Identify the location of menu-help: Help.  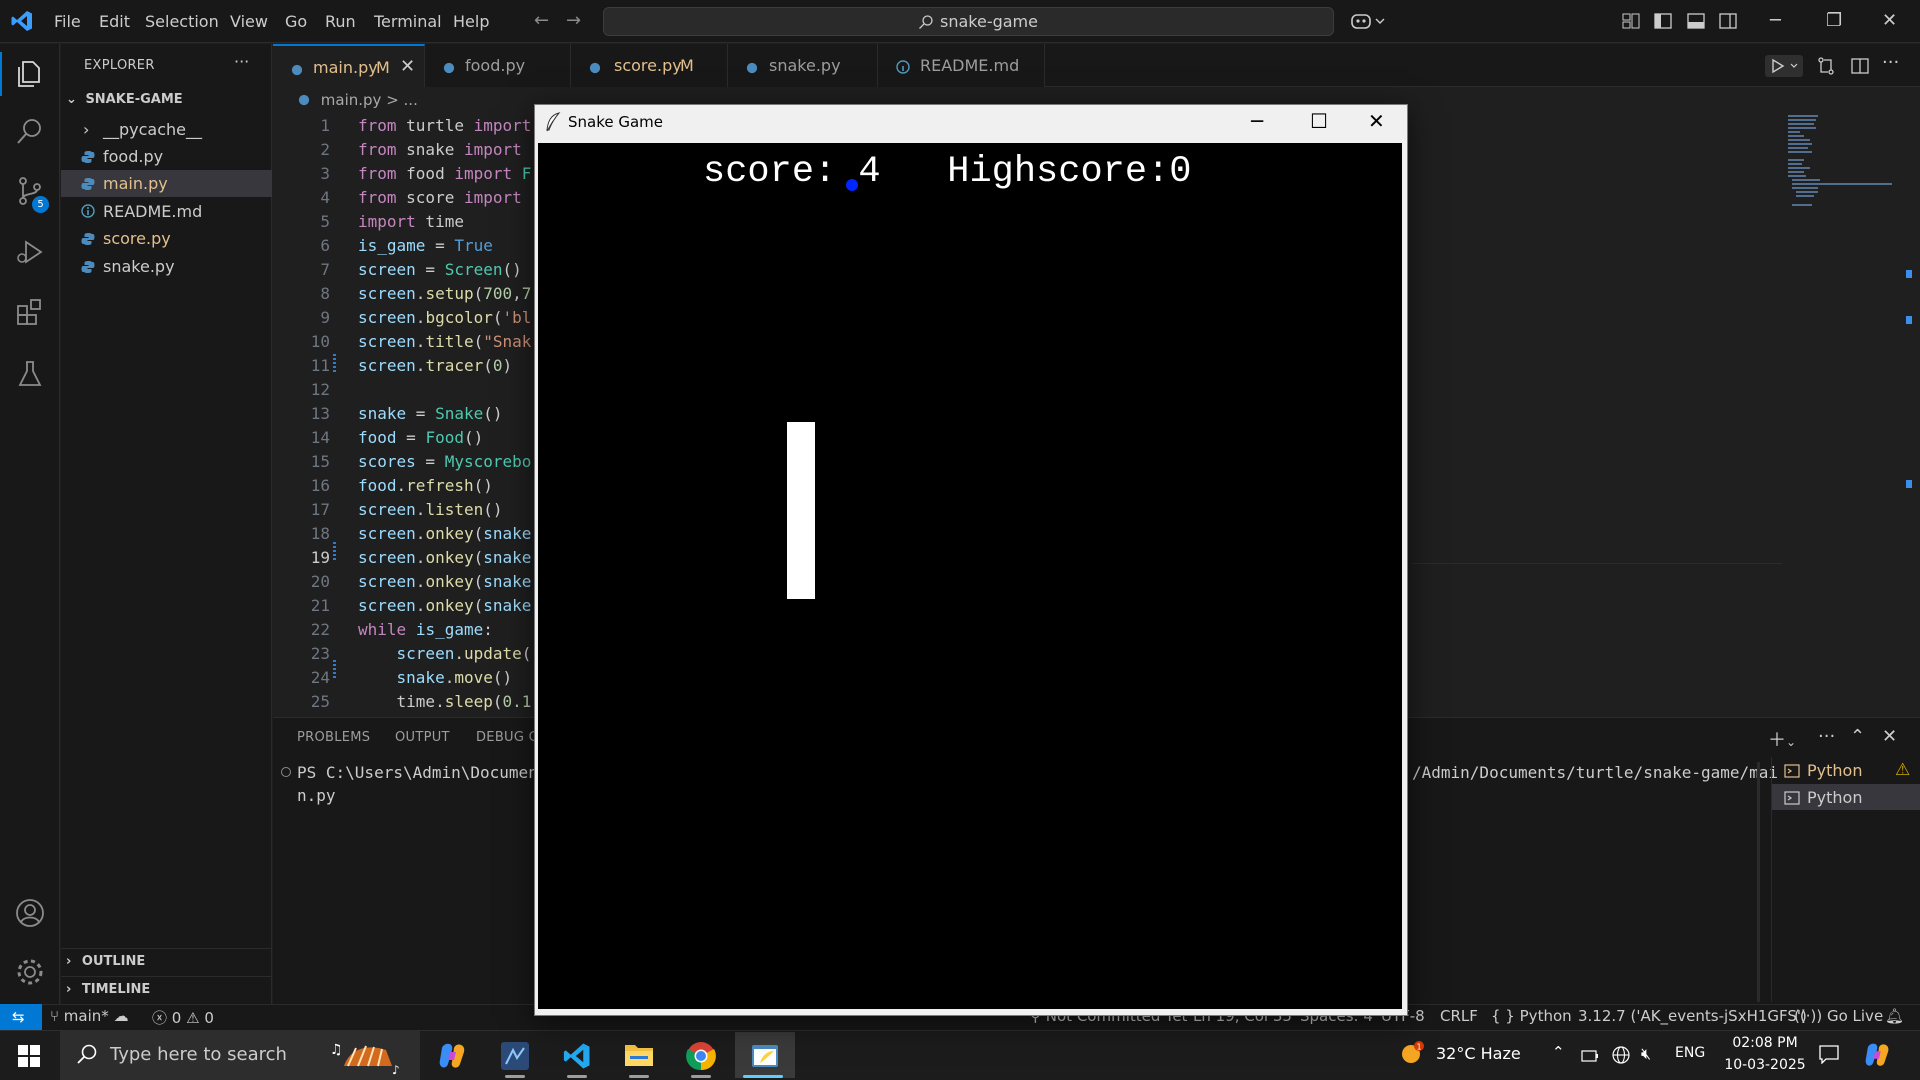
(471, 21).